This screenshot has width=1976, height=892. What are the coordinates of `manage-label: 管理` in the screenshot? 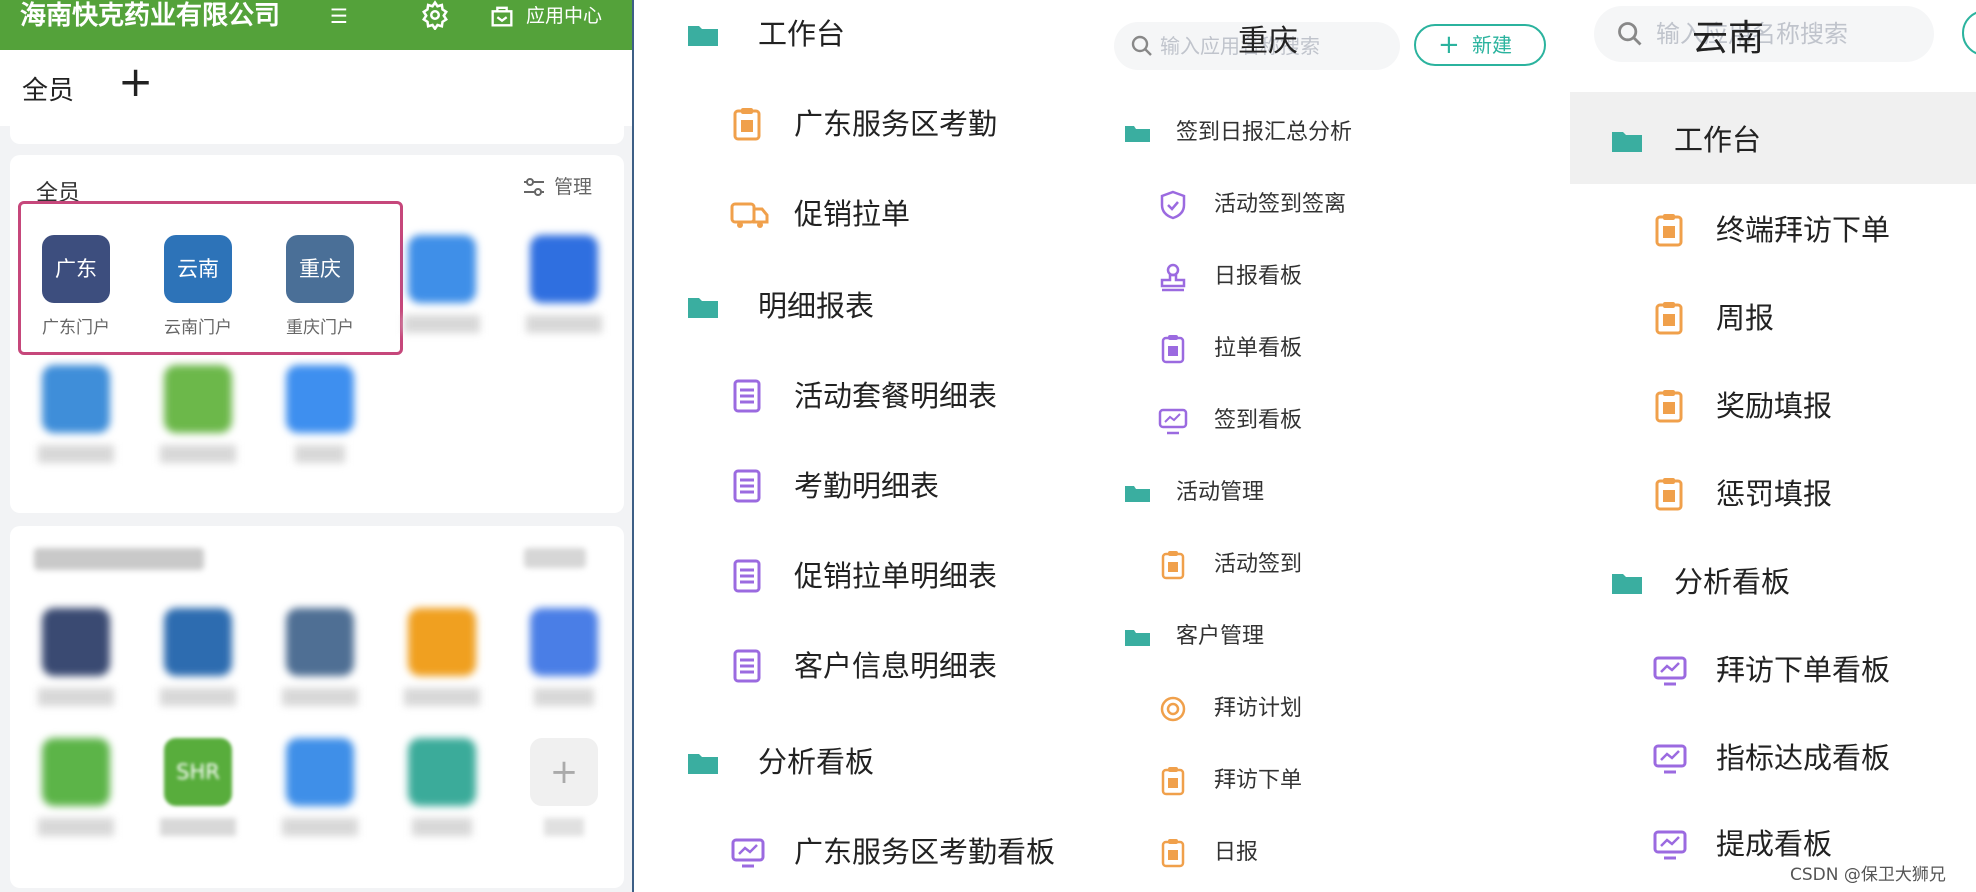 It's located at (573, 187).